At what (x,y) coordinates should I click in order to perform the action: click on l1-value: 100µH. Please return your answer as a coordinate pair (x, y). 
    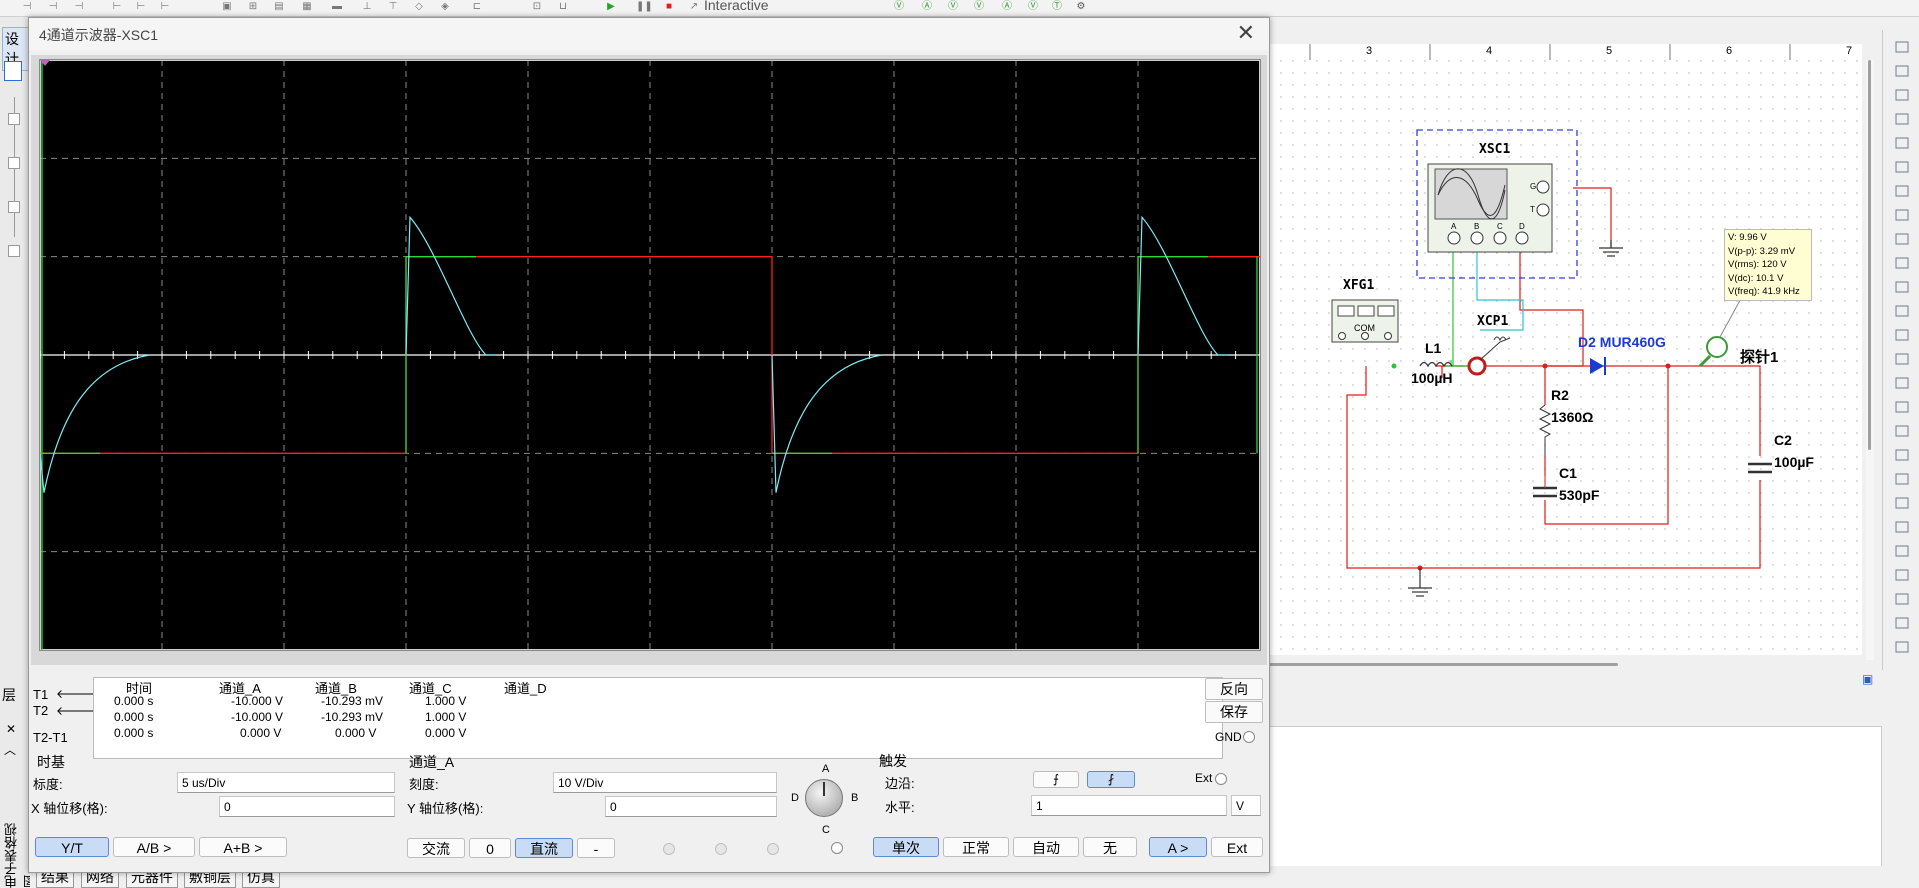
    Looking at the image, I should click on (1432, 378).